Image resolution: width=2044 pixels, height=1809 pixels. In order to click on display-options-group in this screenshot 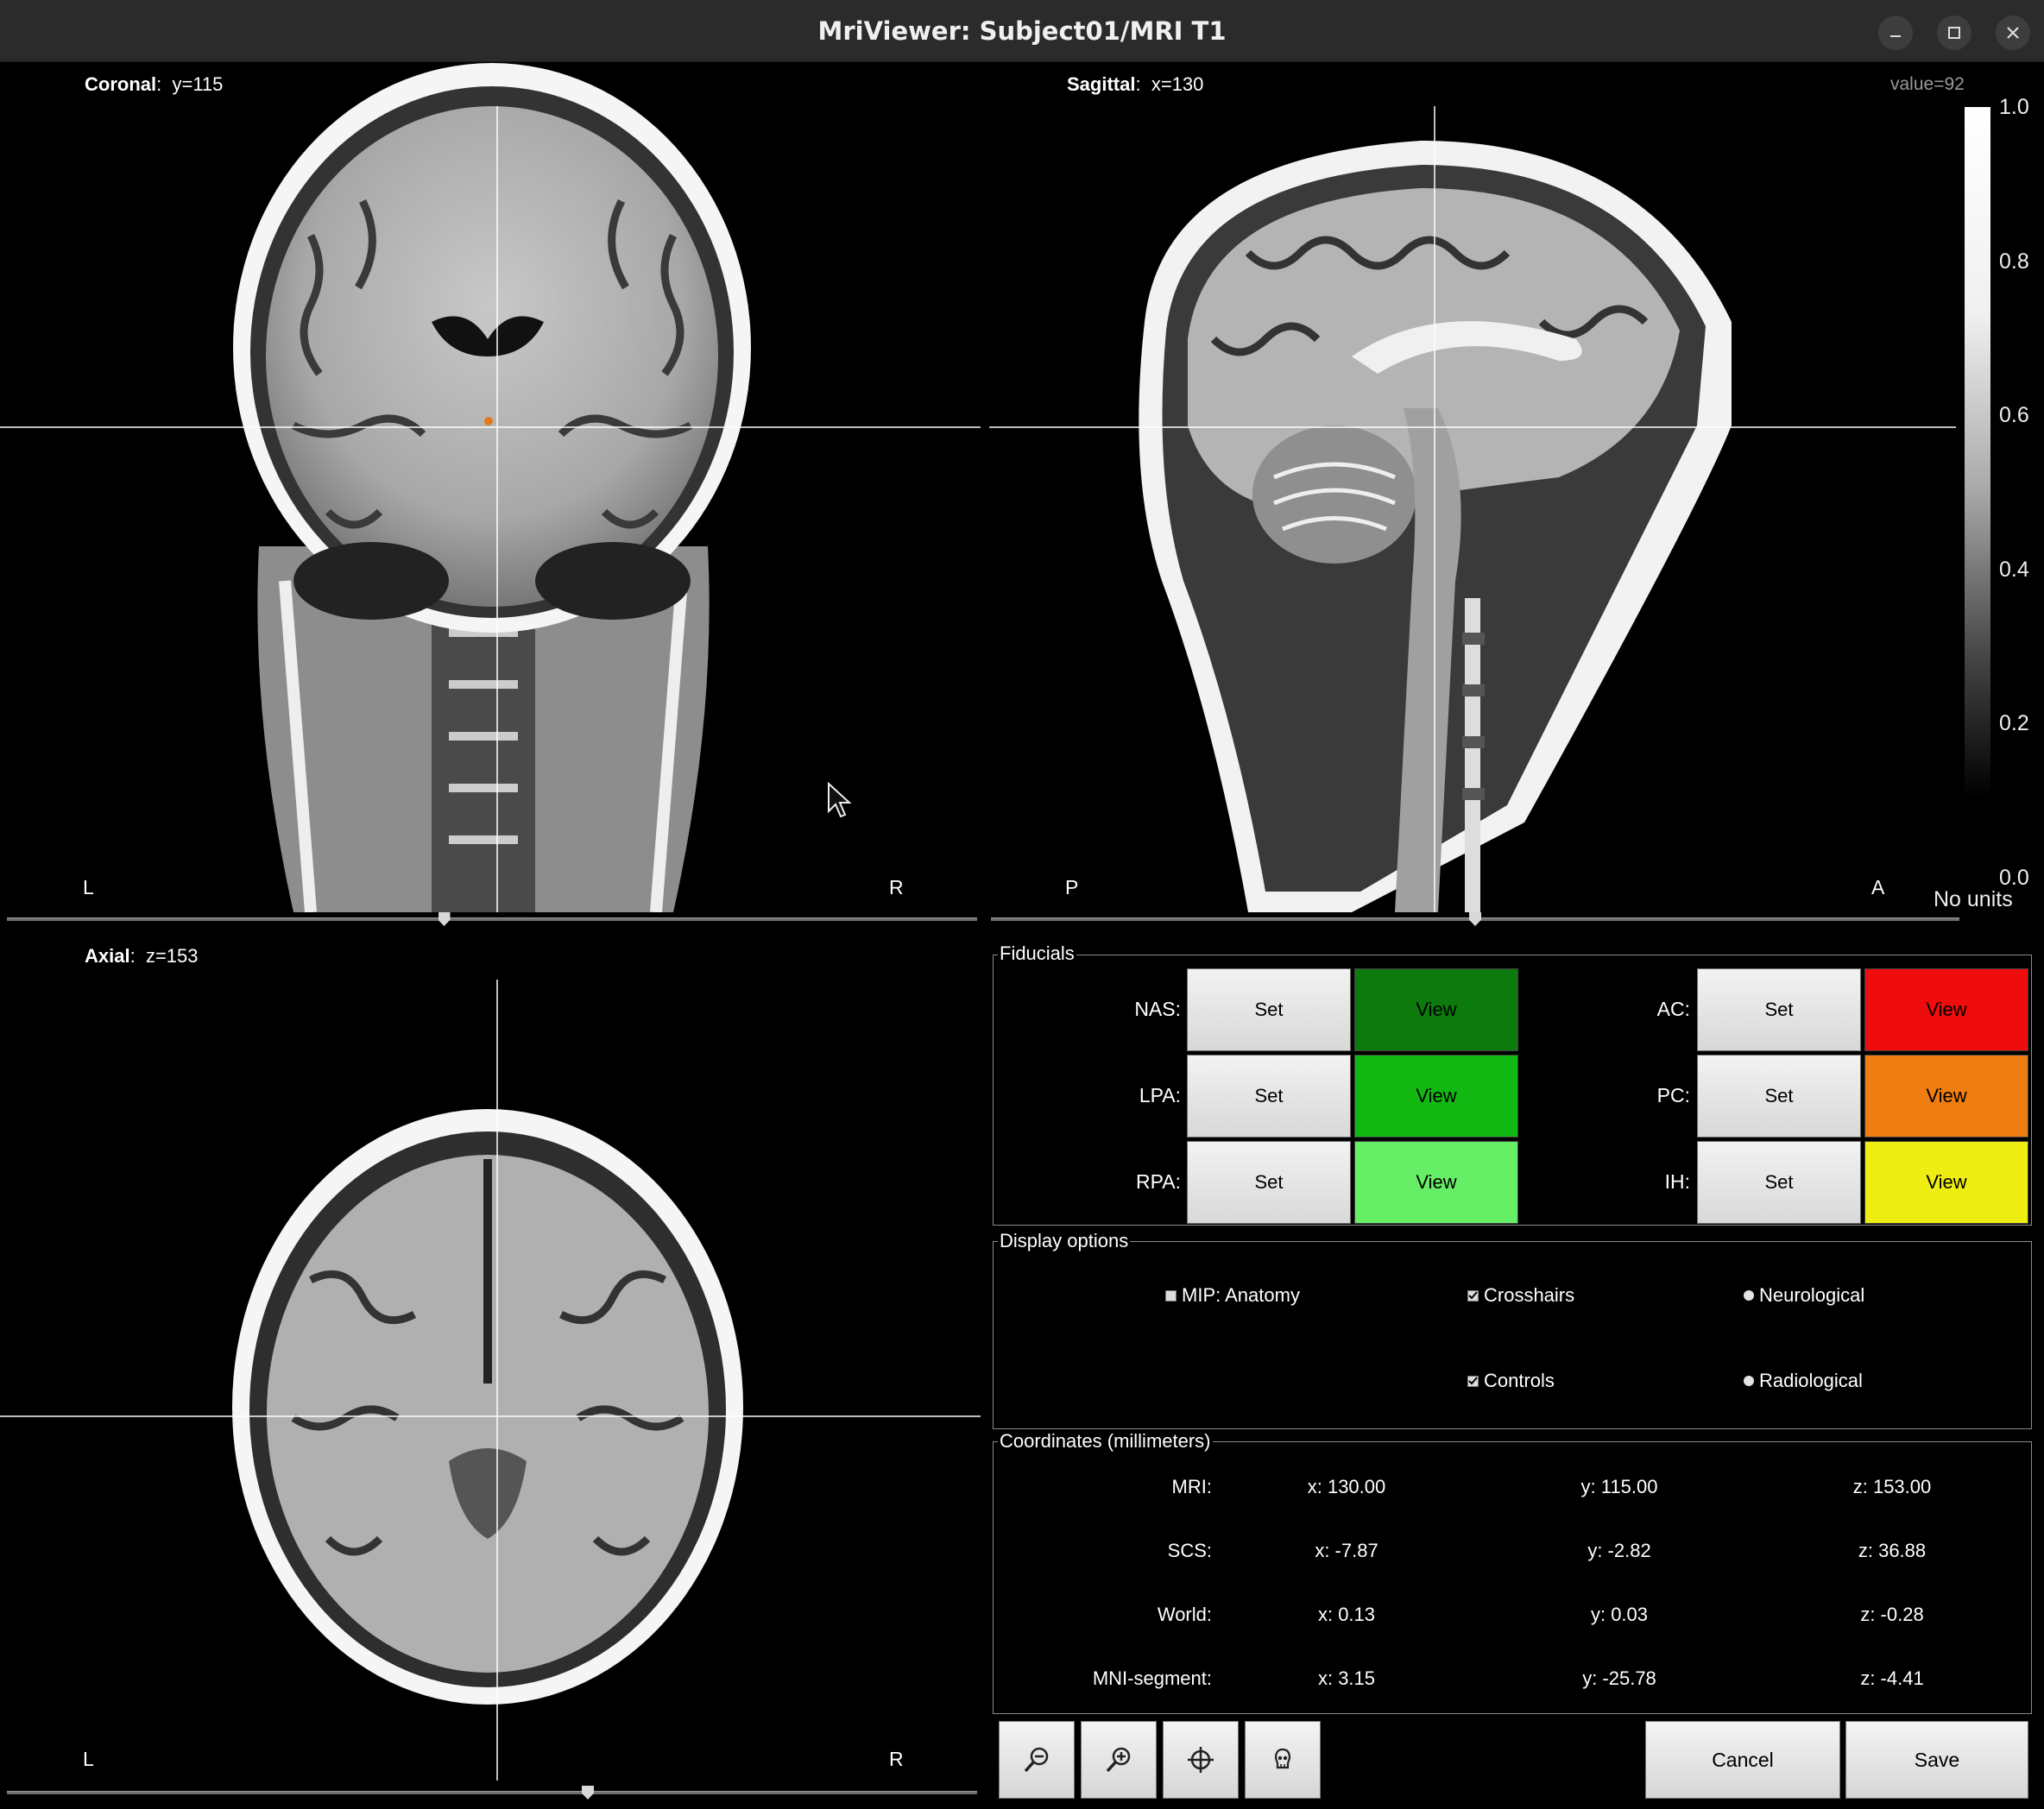, I will do `click(1512, 1335)`.